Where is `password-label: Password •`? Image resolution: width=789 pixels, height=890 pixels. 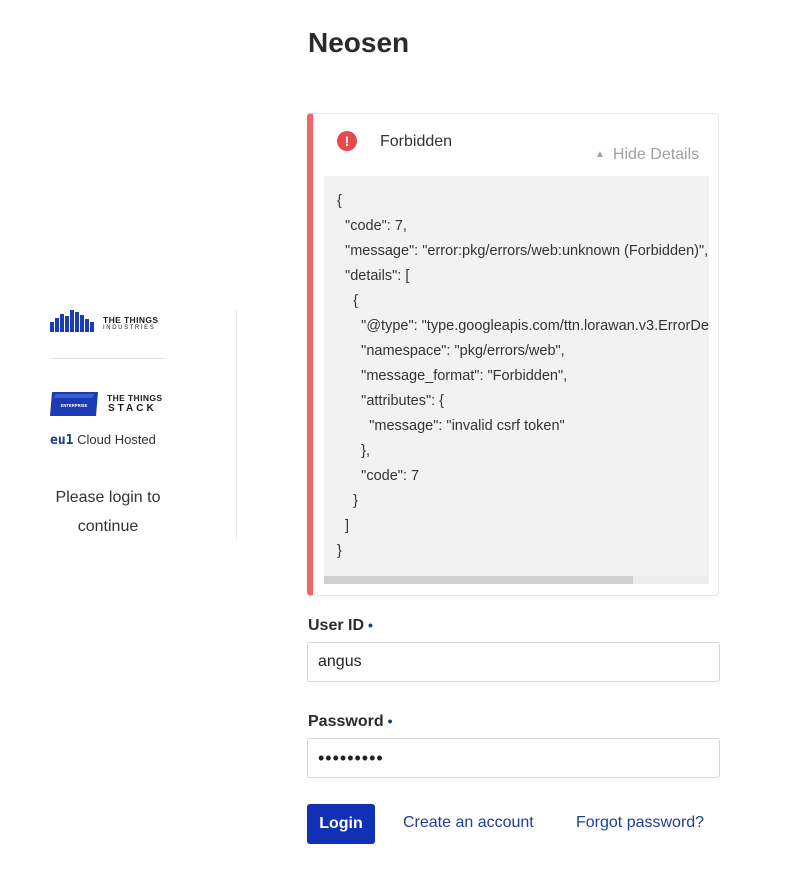 password-label: Password • is located at coordinates (350, 722).